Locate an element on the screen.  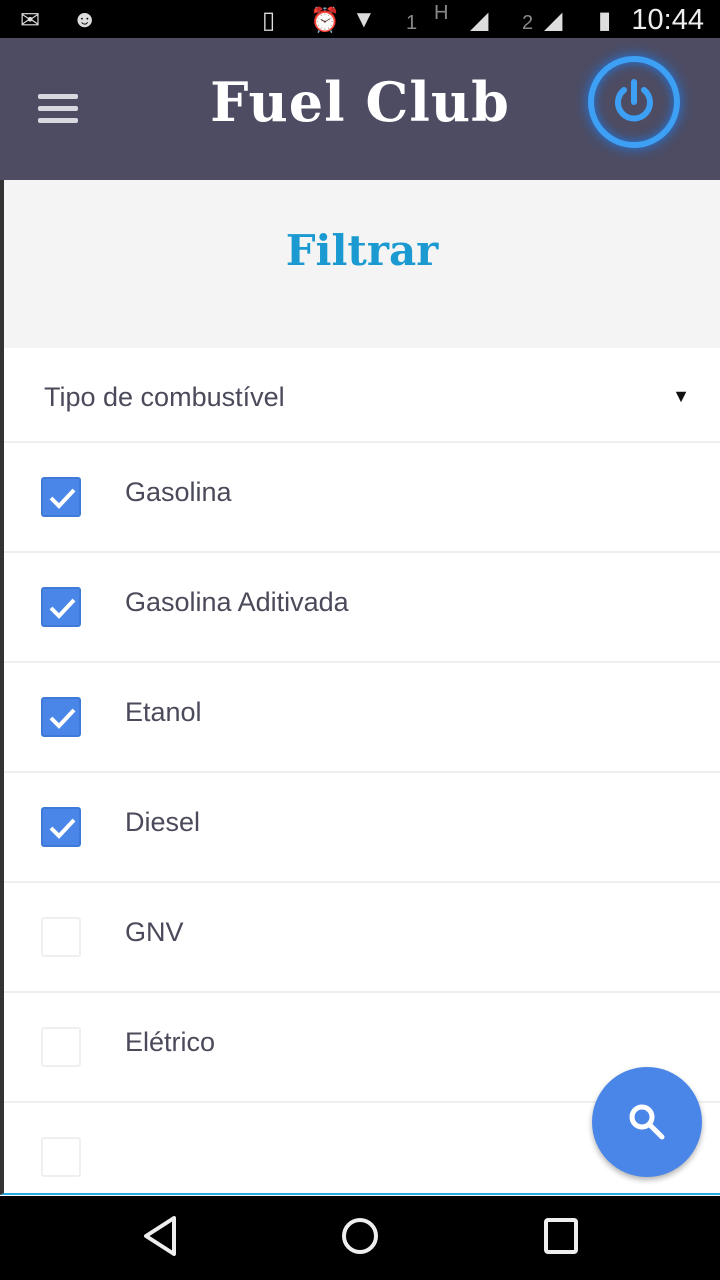
dropdown-arrow-icon: ▼ is located at coordinates (681, 396).